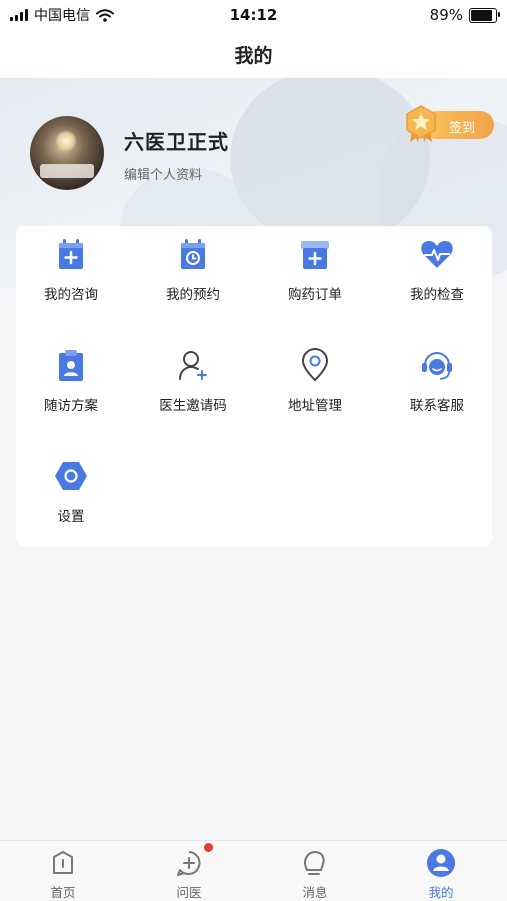 Image resolution: width=507 pixels, height=901 pixels. Describe the element at coordinates (315, 365) in the screenshot. I see `location-icon` at that location.